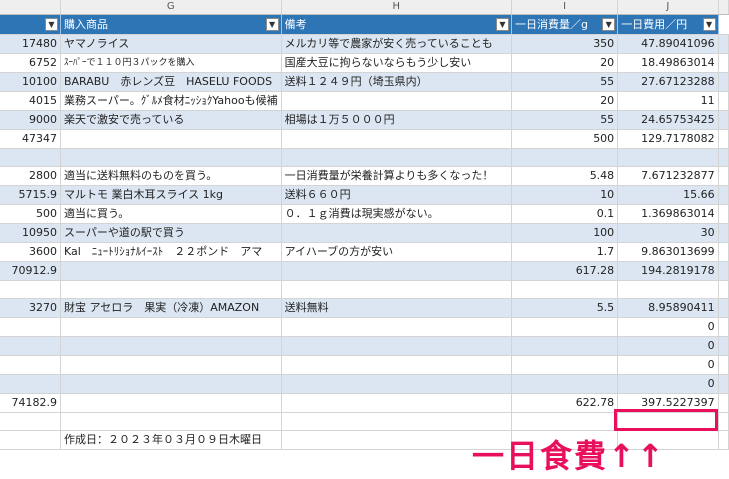 The height and width of the screenshot is (479, 729). What do you see at coordinates (30, 139) in the screenshot?
I see `amount-cell: 47347` at bounding box center [30, 139].